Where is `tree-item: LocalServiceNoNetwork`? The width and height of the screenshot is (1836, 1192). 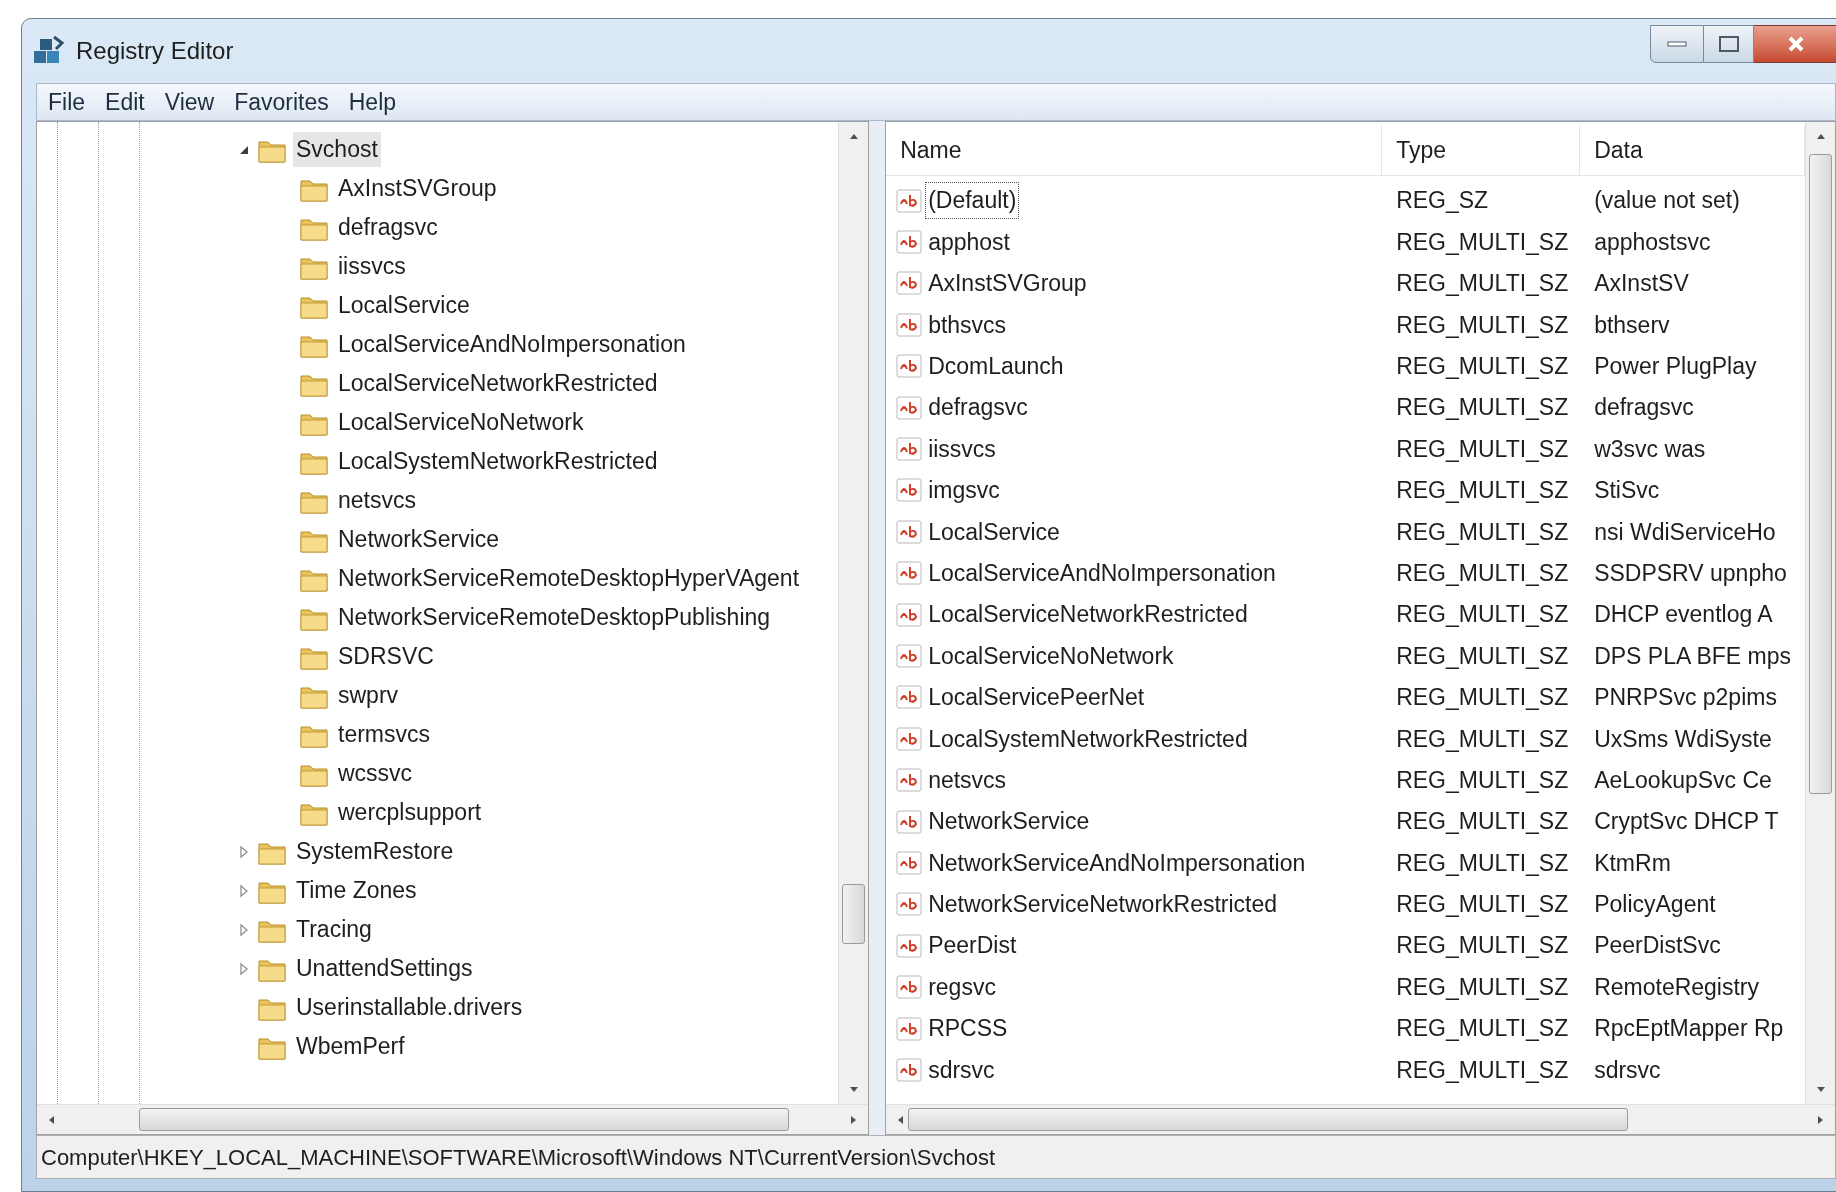 tree-item: LocalServiceNoNetwork is located at coordinates (461, 422).